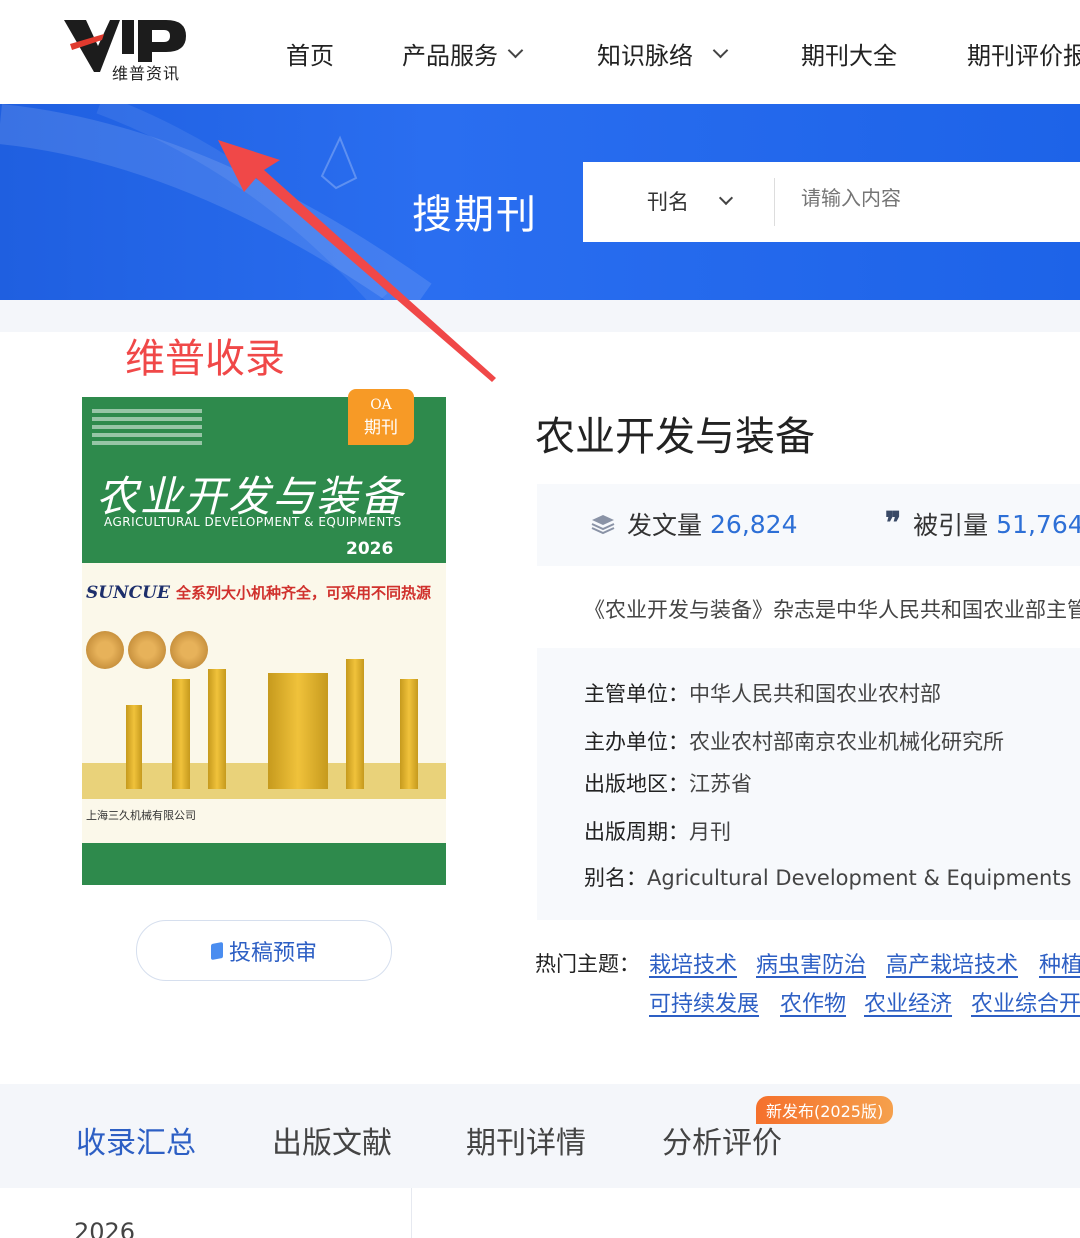 This screenshot has width=1080, height=1238. Describe the element at coordinates (808, 525) in the screenshot. I see `stats-box: 发文量 26,824 ❞ 被引量 51,764` at that location.